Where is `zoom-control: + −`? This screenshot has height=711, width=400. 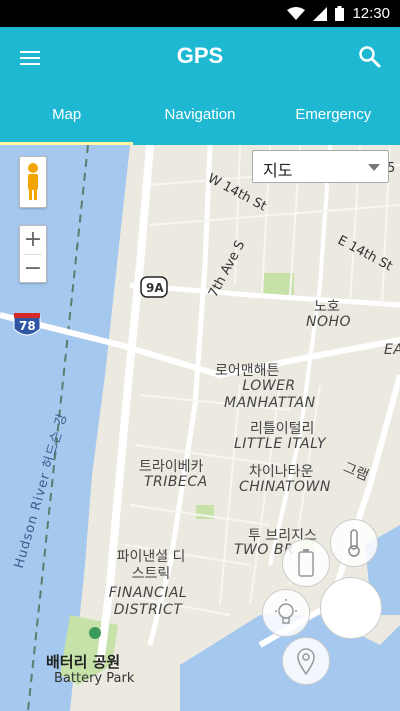
zoom-control: + − is located at coordinates (33, 254).